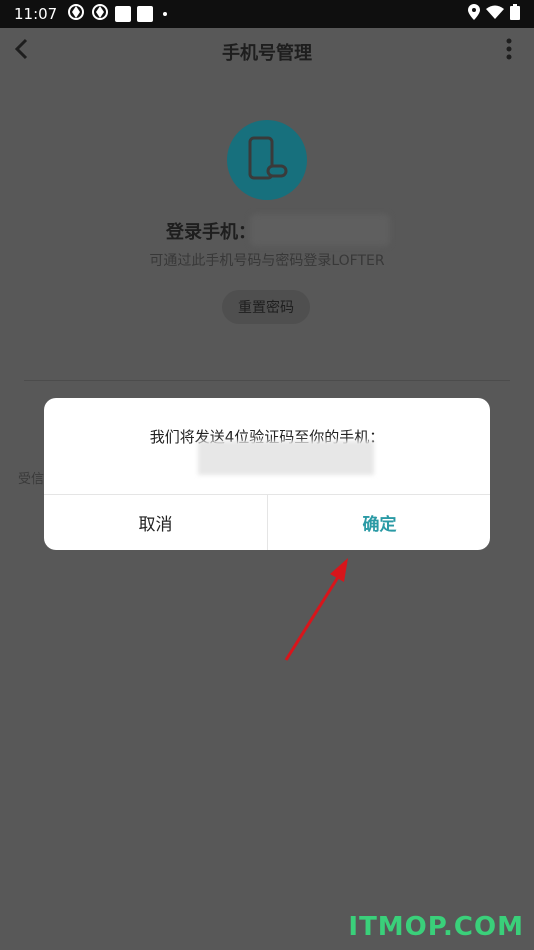  What do you see at coordinates (379, 522) in the screenshot?
I see `confirm-button: 确定` at bounding box center [379, 522].